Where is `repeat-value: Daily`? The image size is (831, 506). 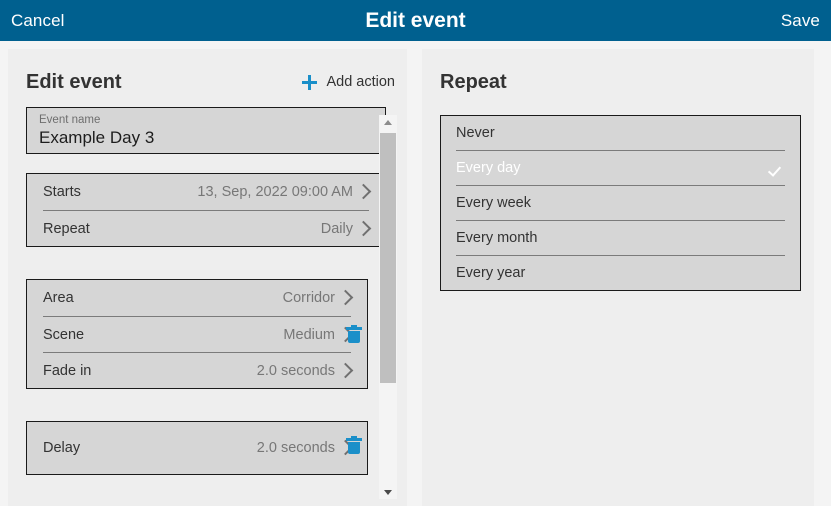 repeat-value: Daily is located at coordinates (336, 228).